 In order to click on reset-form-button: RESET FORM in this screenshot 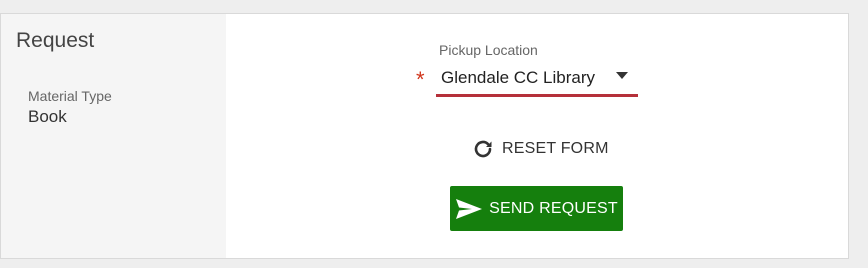, I will do `click(540, 149)`.